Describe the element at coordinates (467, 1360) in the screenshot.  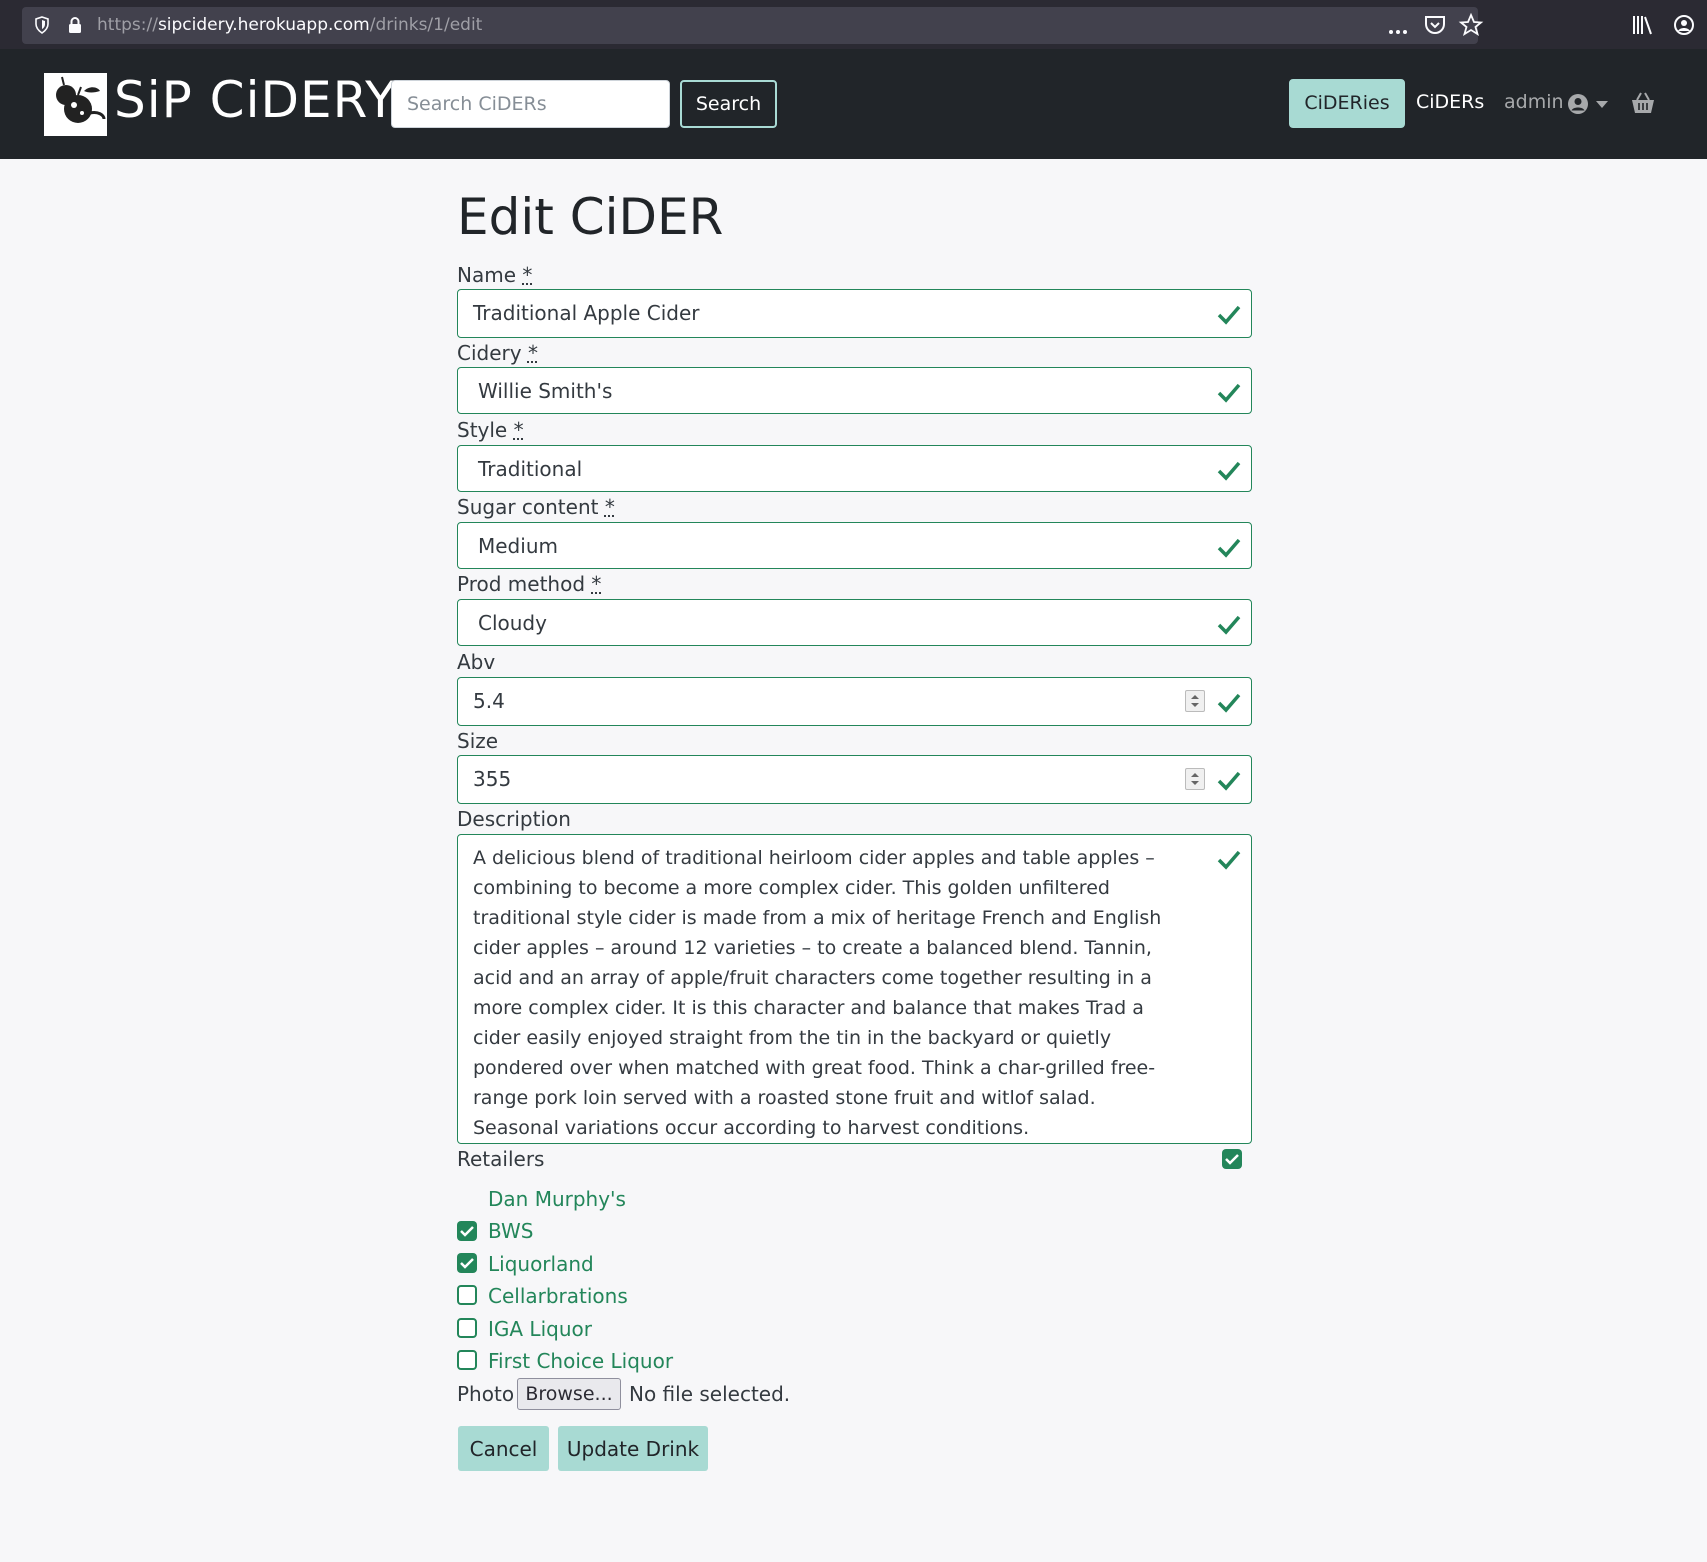
I see `retailer-checkbox-first-choice` at that location.